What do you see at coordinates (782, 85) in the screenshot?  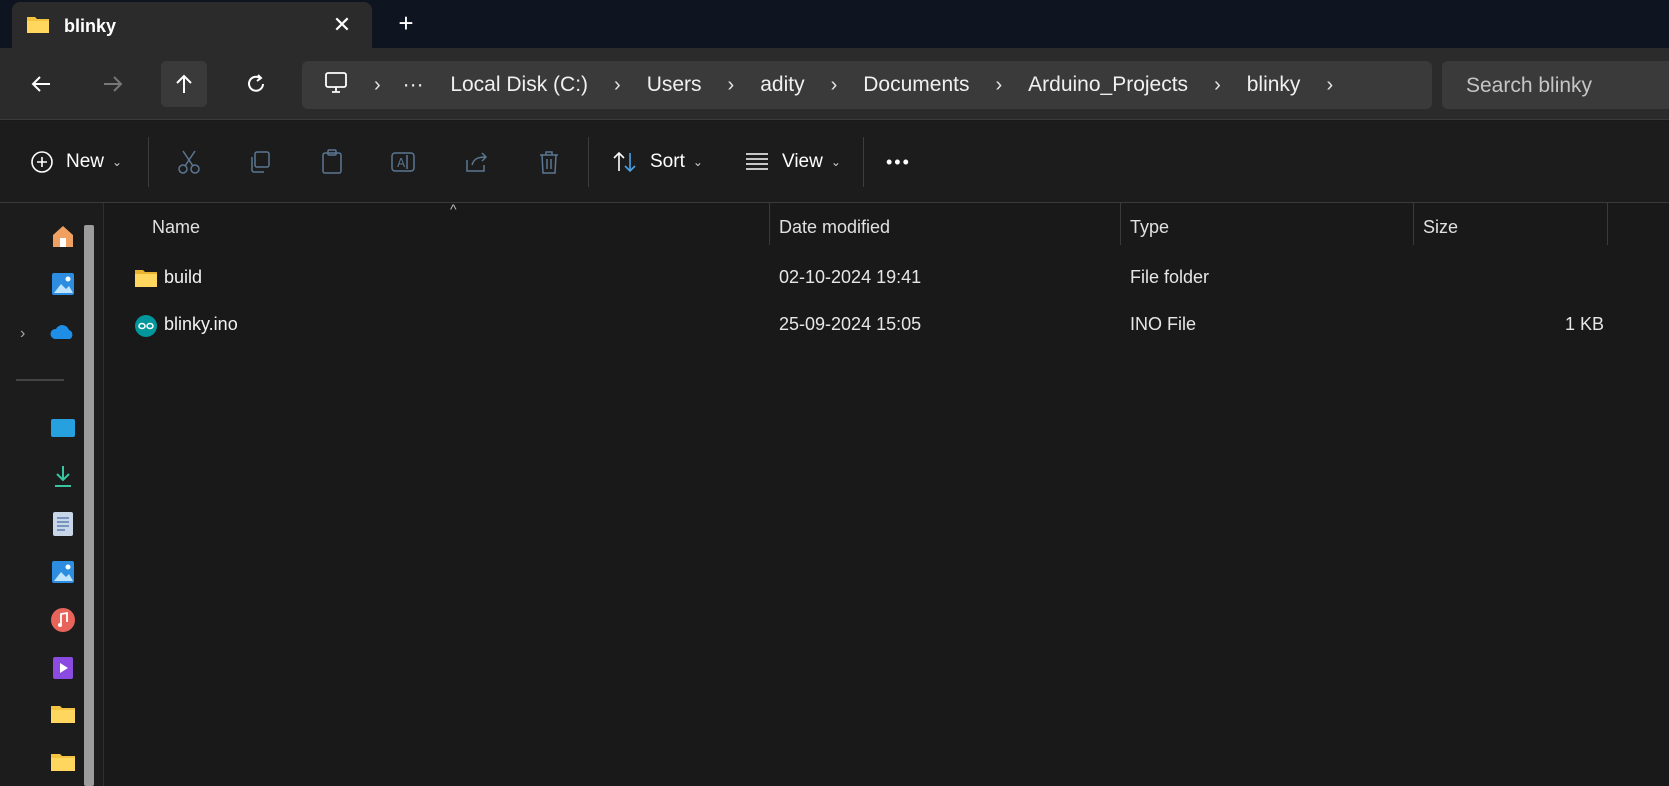 I see `breadcrumb-adity: adity` at bounding box center [782, 85].